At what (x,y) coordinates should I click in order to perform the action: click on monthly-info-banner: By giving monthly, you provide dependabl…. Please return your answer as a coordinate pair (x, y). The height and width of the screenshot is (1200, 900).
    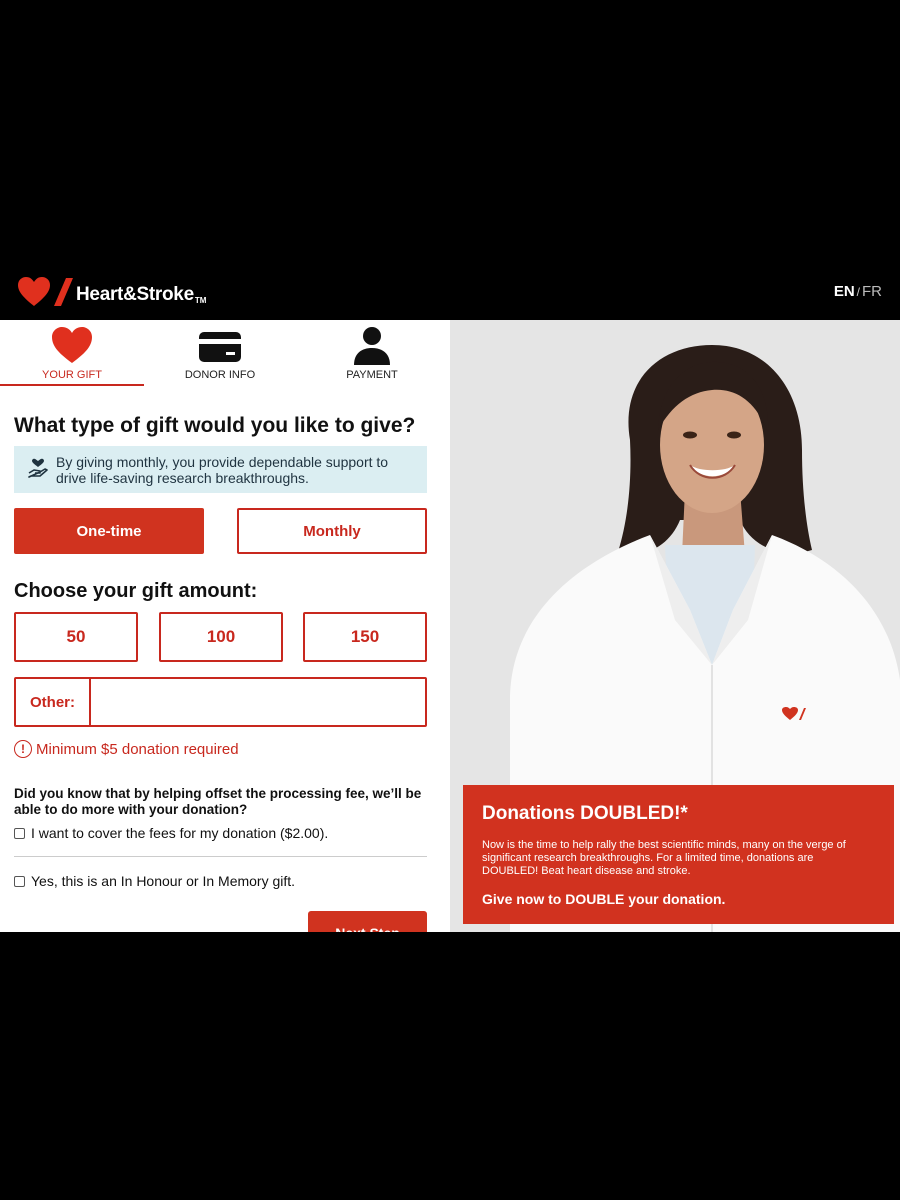
    Looking at the image, I should click on (220, 469).